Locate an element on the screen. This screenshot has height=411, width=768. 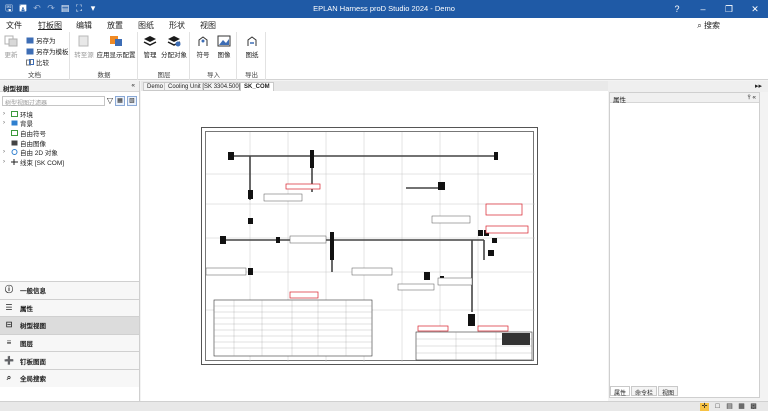
tree-node-harness: › 线束 [SK COM] is located at coordinates (33, 162).